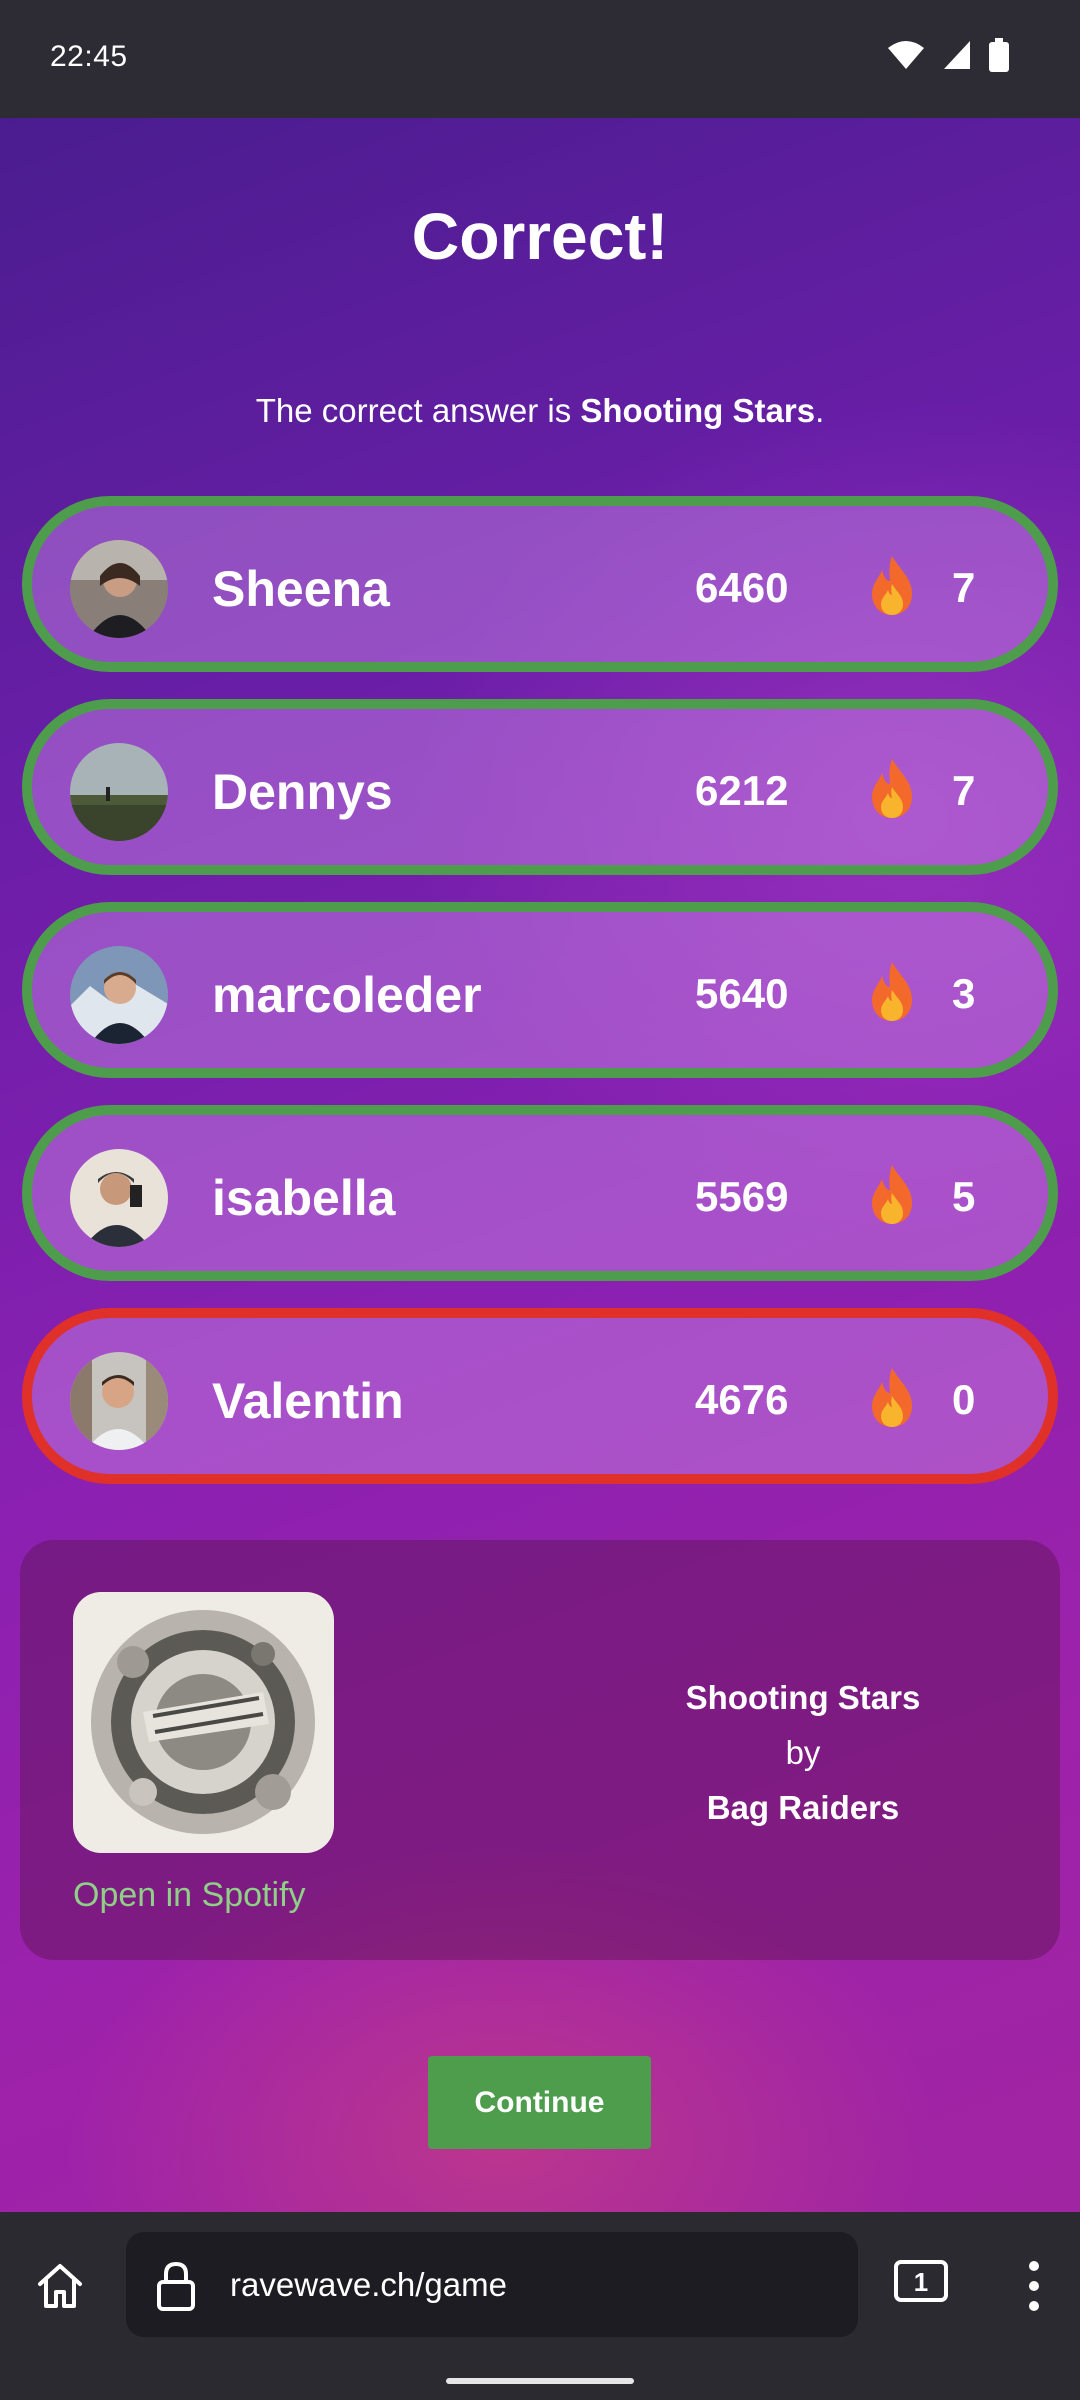 The height and width of the screenshot is (2400, 1080). I want to click on browser-toolbar: ravewave.ch/game 1, so click(540, 2306).